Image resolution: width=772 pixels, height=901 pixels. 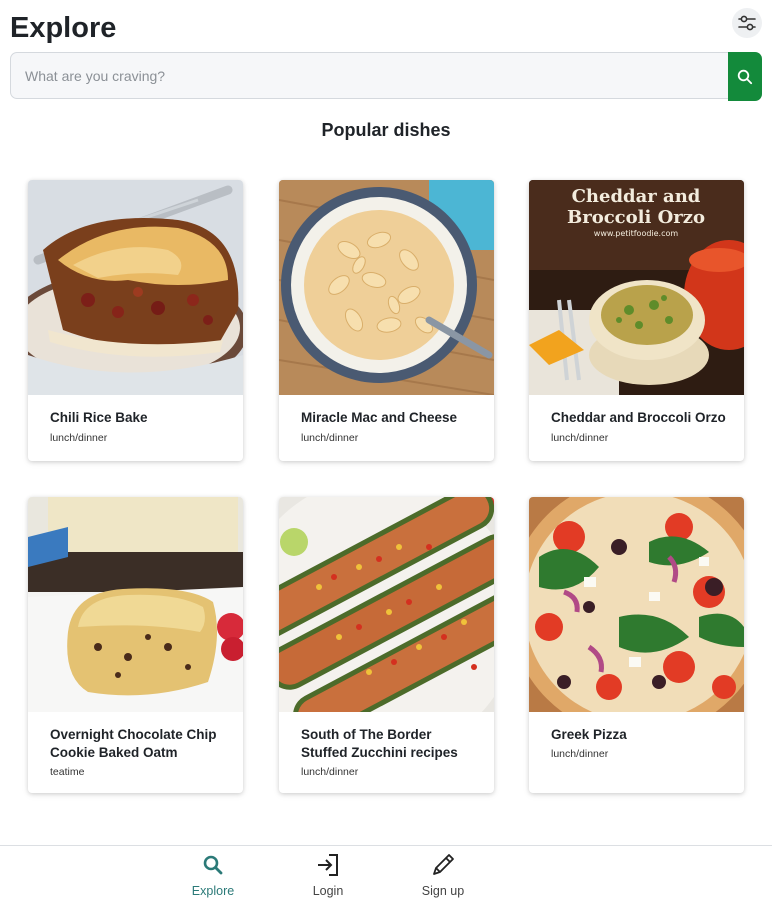 I want to click on dish-card: Chili Rice Bake lunch/dinner, so click(x=135, y=320).